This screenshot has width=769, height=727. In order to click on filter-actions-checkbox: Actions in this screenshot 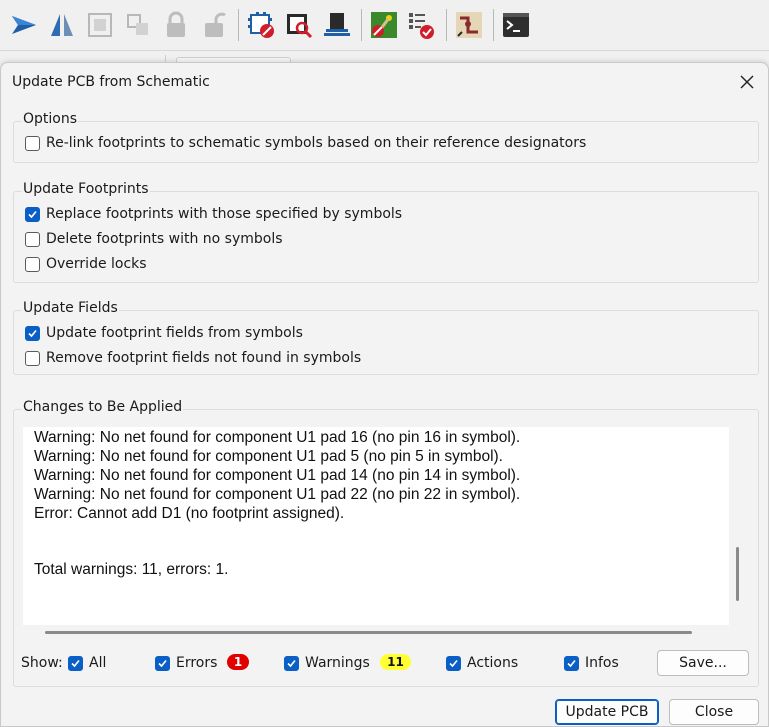, I will do `click(482, 663)`.